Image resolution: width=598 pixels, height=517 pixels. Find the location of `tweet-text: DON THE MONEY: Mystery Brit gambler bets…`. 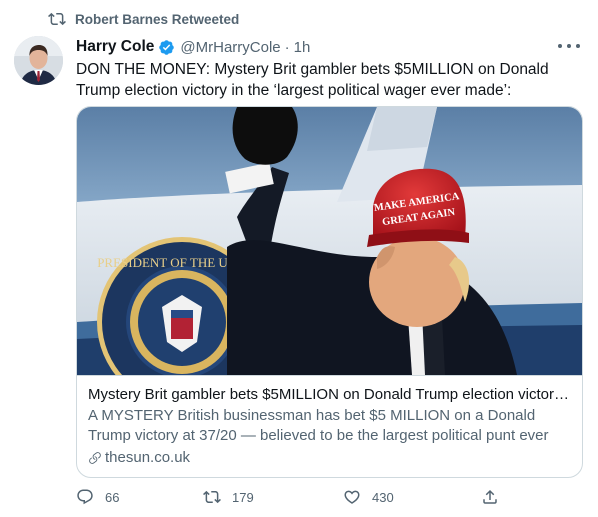

tweet-text: DON THE MONEY: Mystery Brit gambler bets… is located at coordinates (312, 80).